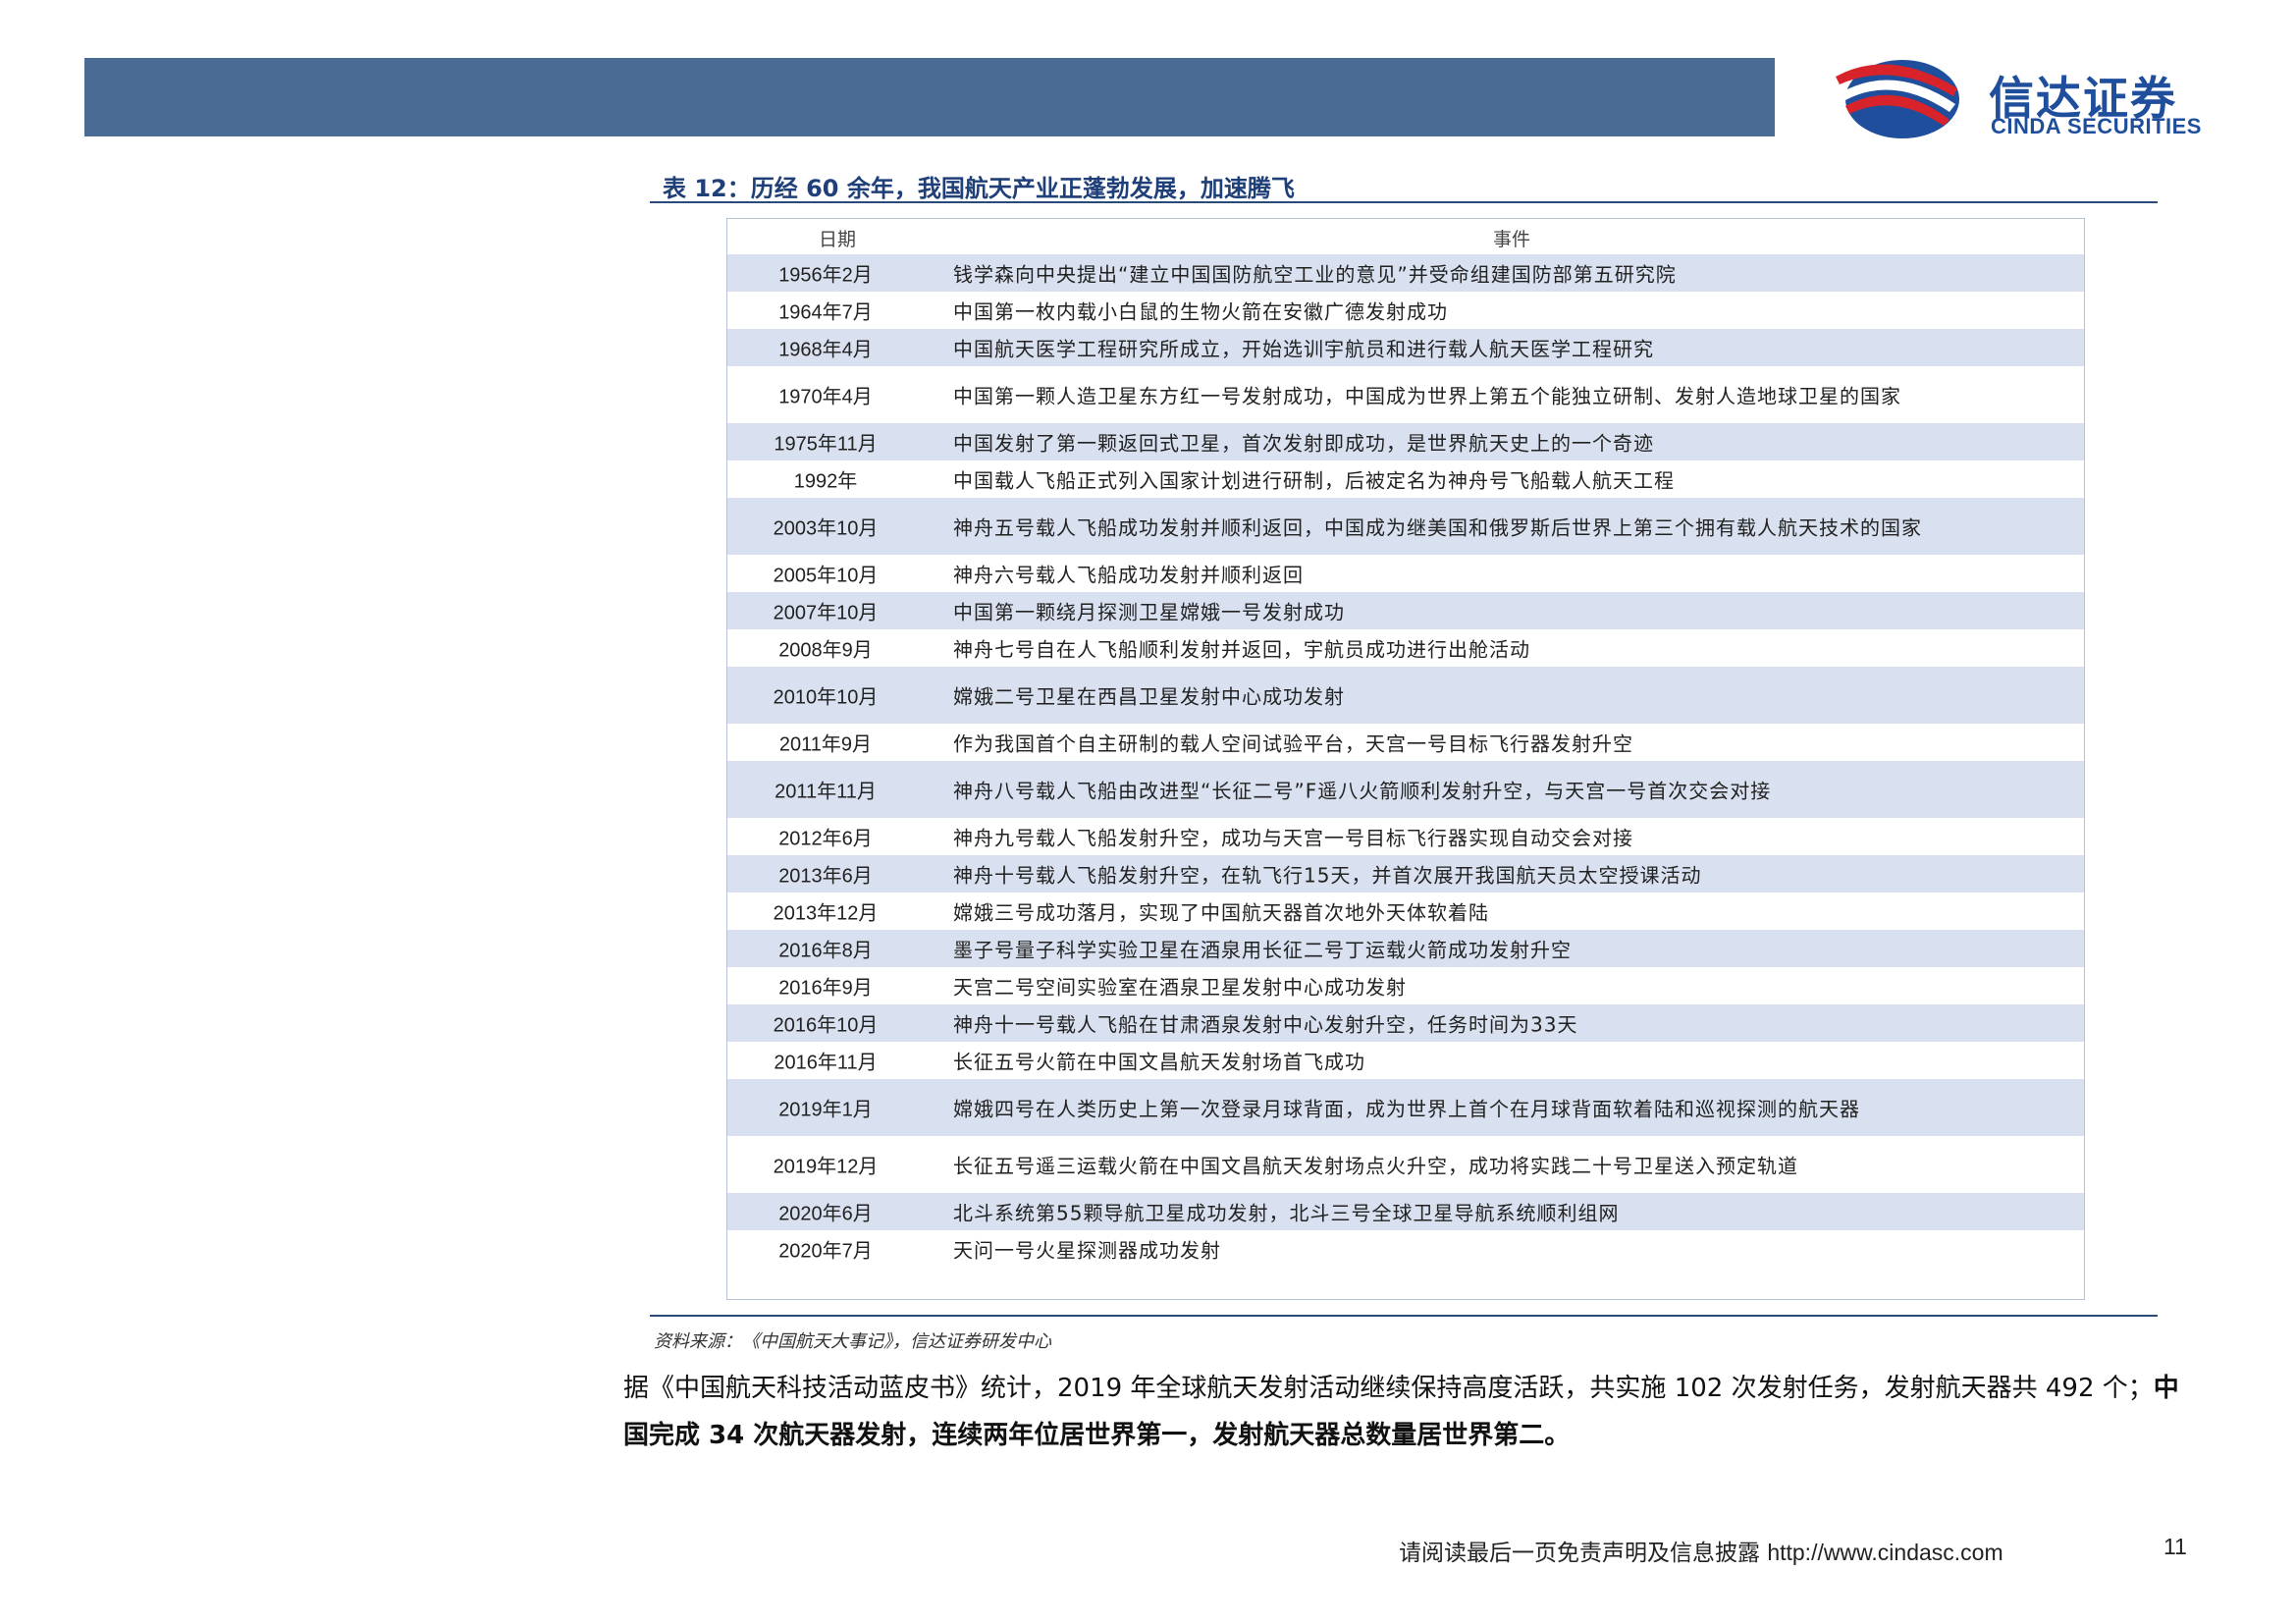 This screenshot has height=1624, width=2296. What do you see at coordinates (825, 839) in the screenshot?
I see `row-date: 2012年6月` at bounding box center [825, 839].